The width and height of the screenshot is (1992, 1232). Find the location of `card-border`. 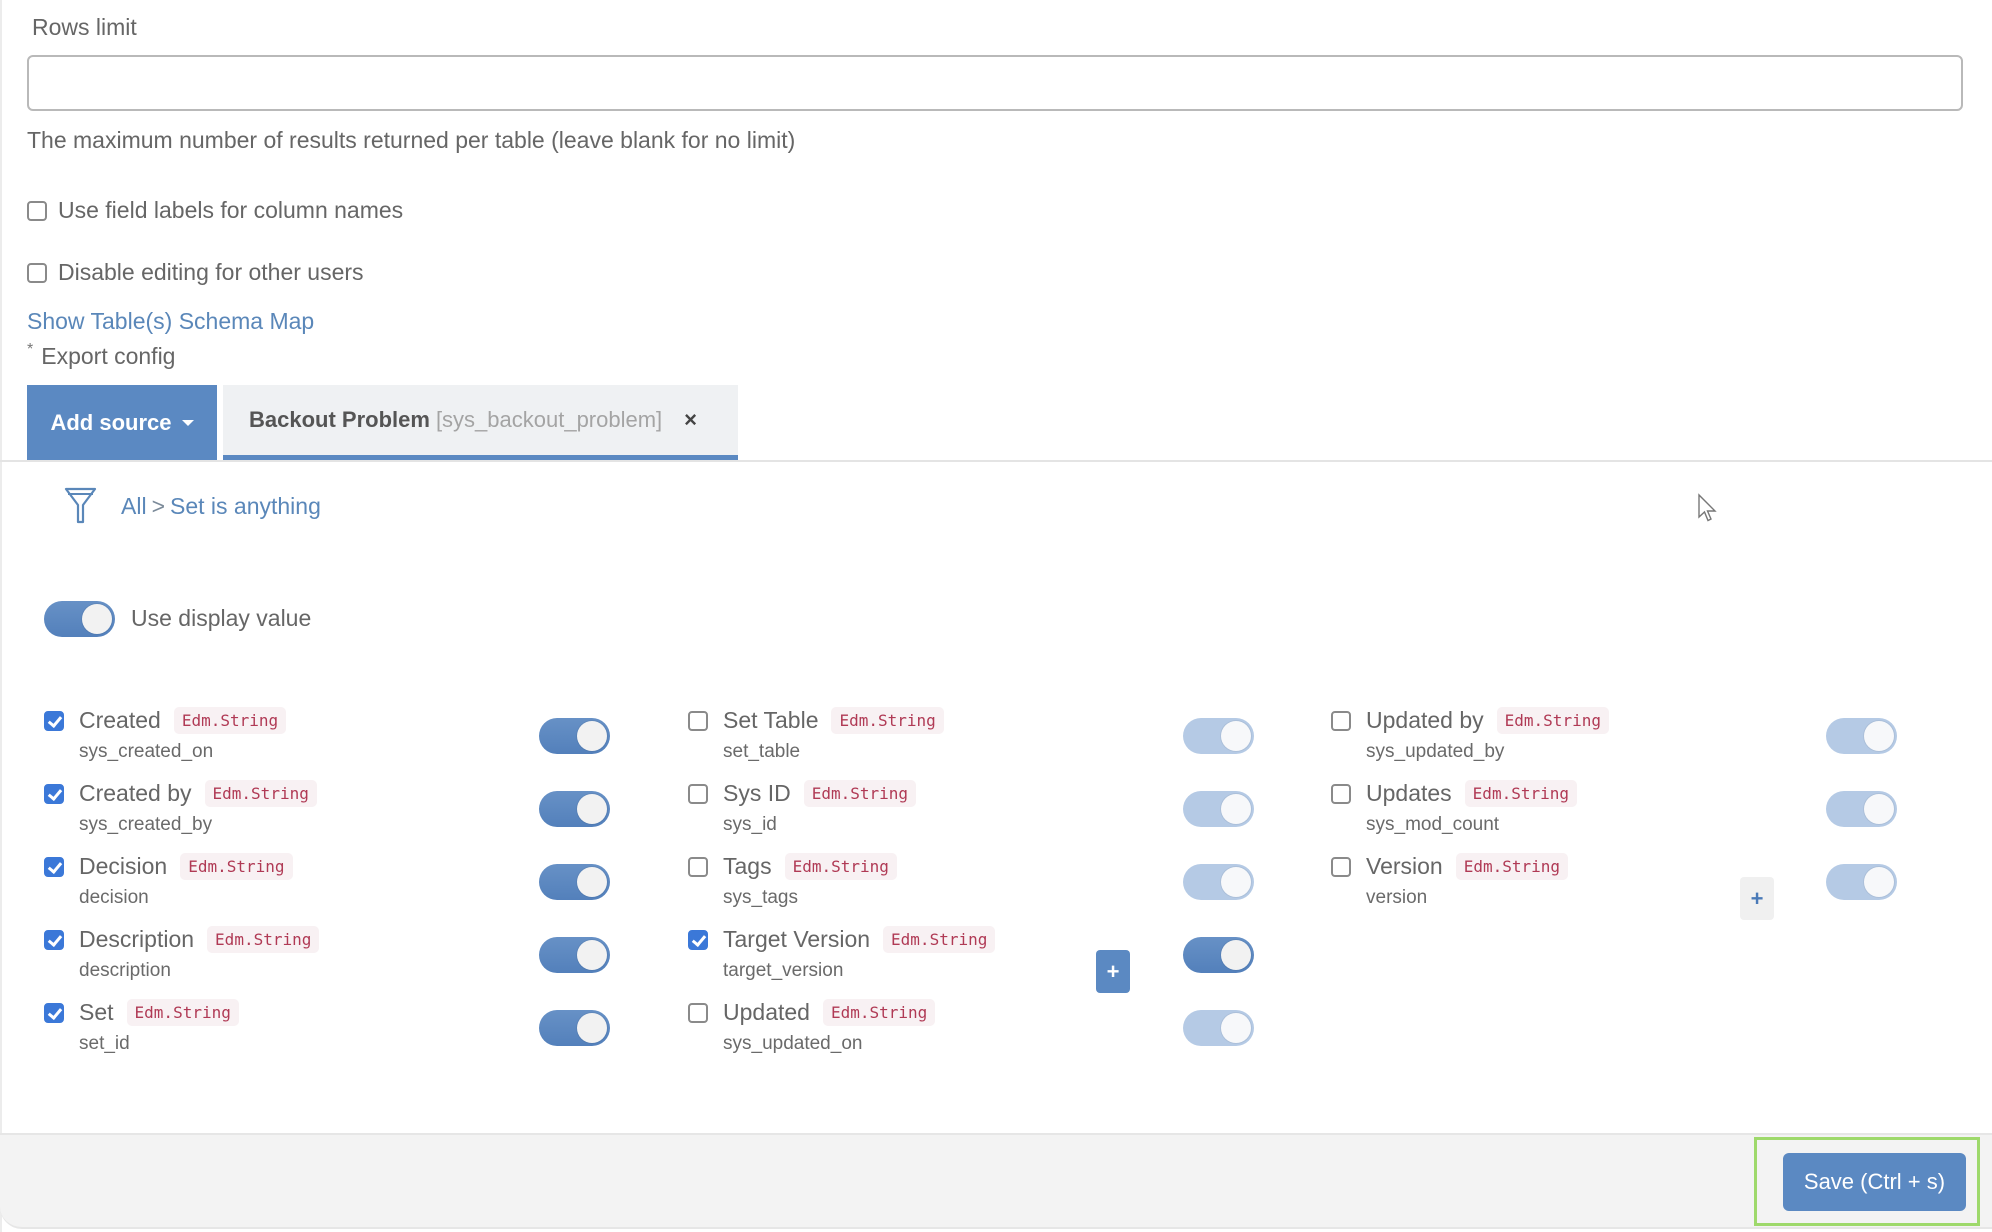

card-border is located at coordinates (1, 616).